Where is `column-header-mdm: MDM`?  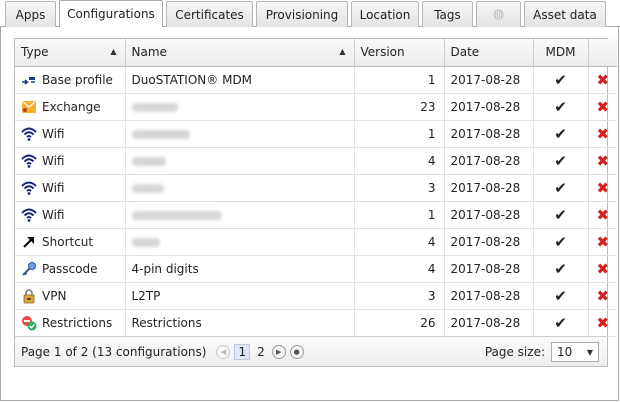 column-header-mdm: MDM is located at coordinates (561, 53).